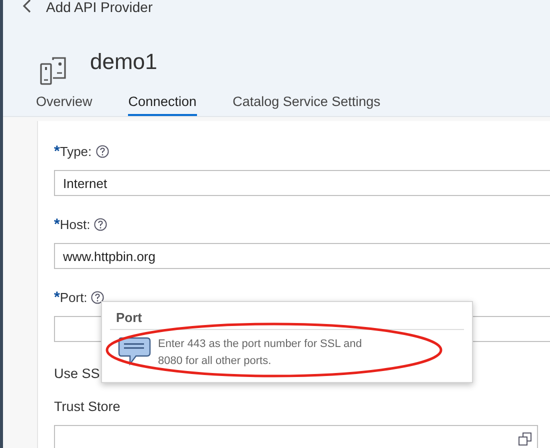 The image size is (550, 448). What do you see at coordinates (260, 353) in the screenshot?
I see `popover-text: Enter 443 as the port number for SSL and 8080 for all other ports.` at bounding box center [260, 353].